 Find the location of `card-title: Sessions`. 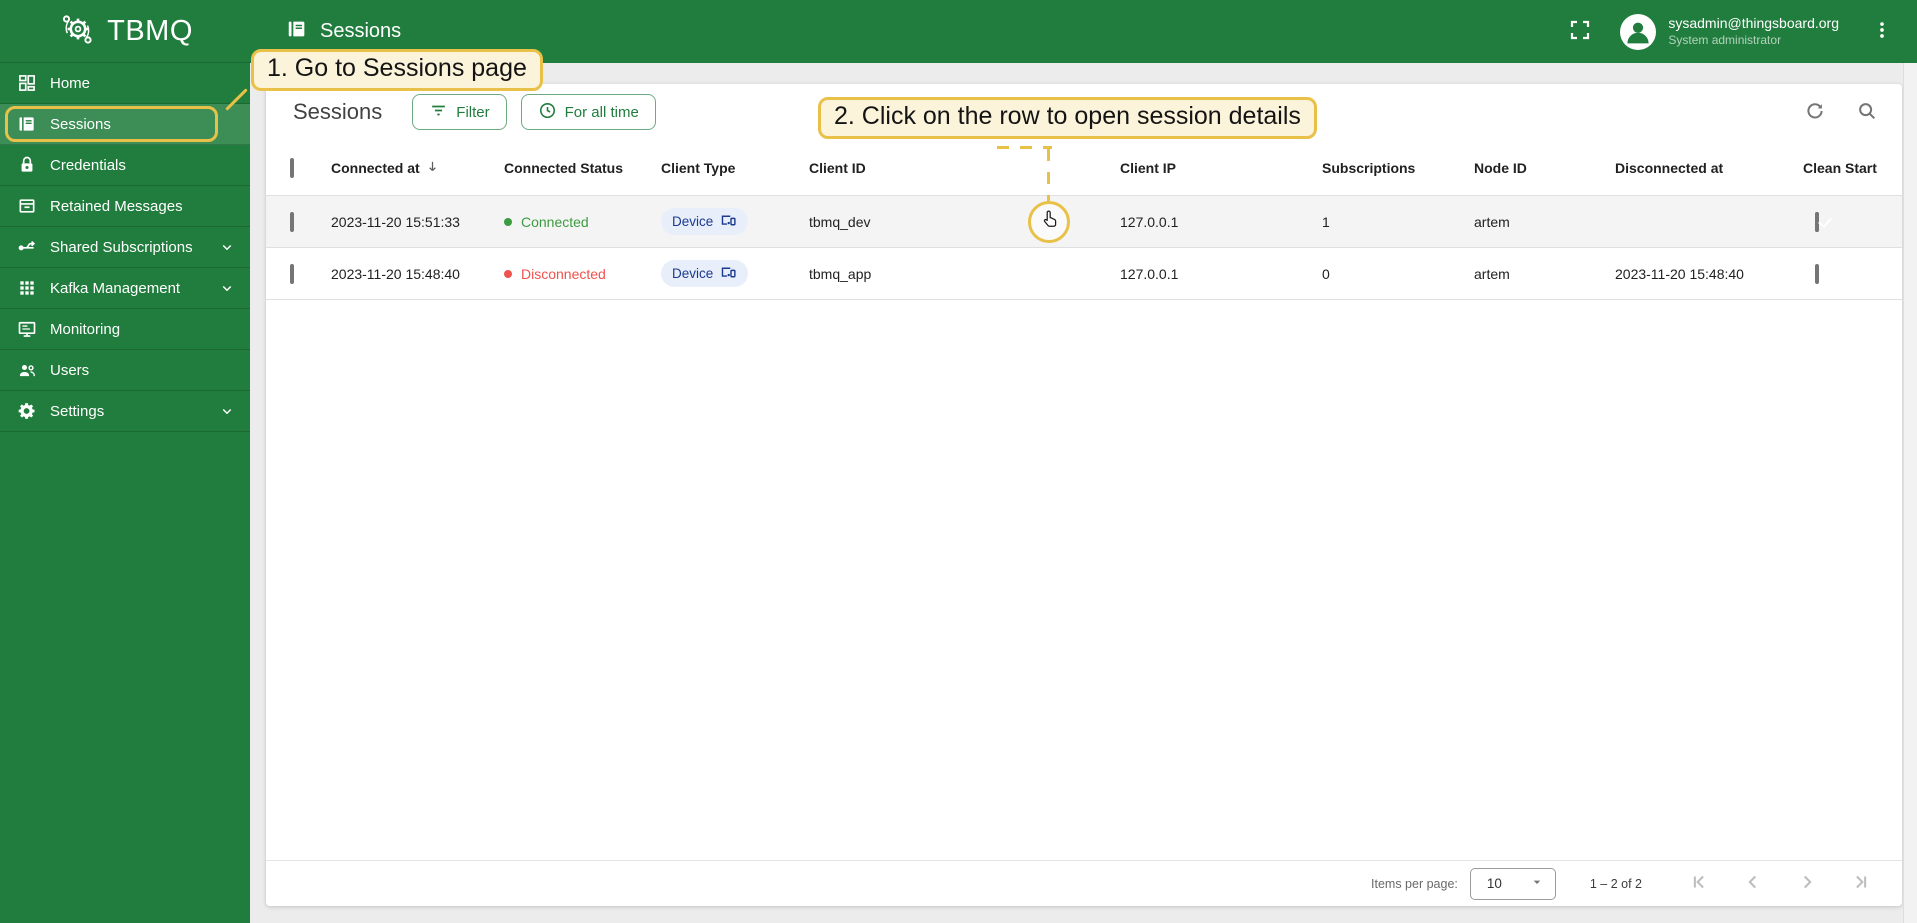

card-title: Sessions is located at coordinates (338, 111).